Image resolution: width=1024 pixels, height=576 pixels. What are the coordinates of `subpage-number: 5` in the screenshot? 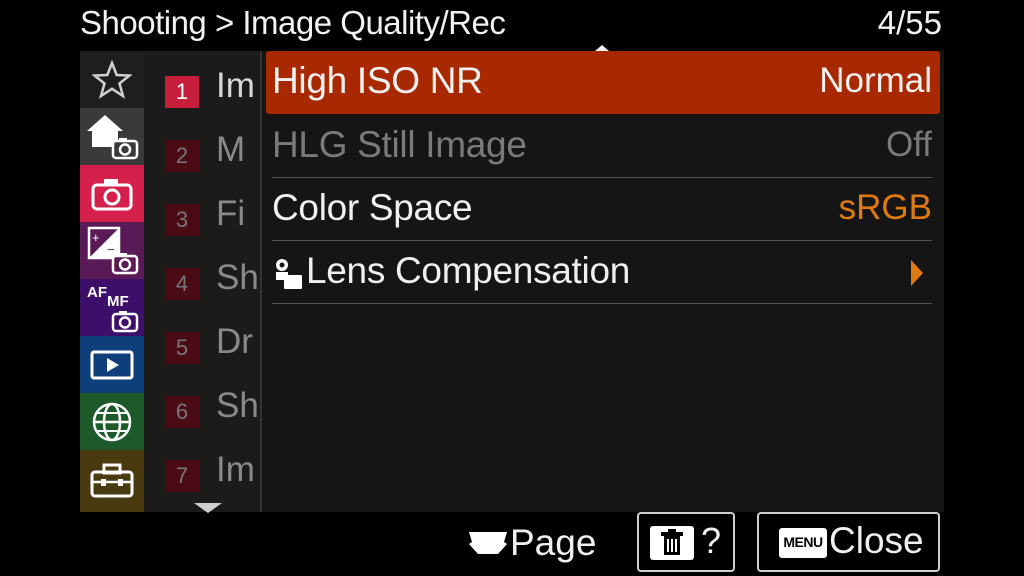 It's located at (182, 348).